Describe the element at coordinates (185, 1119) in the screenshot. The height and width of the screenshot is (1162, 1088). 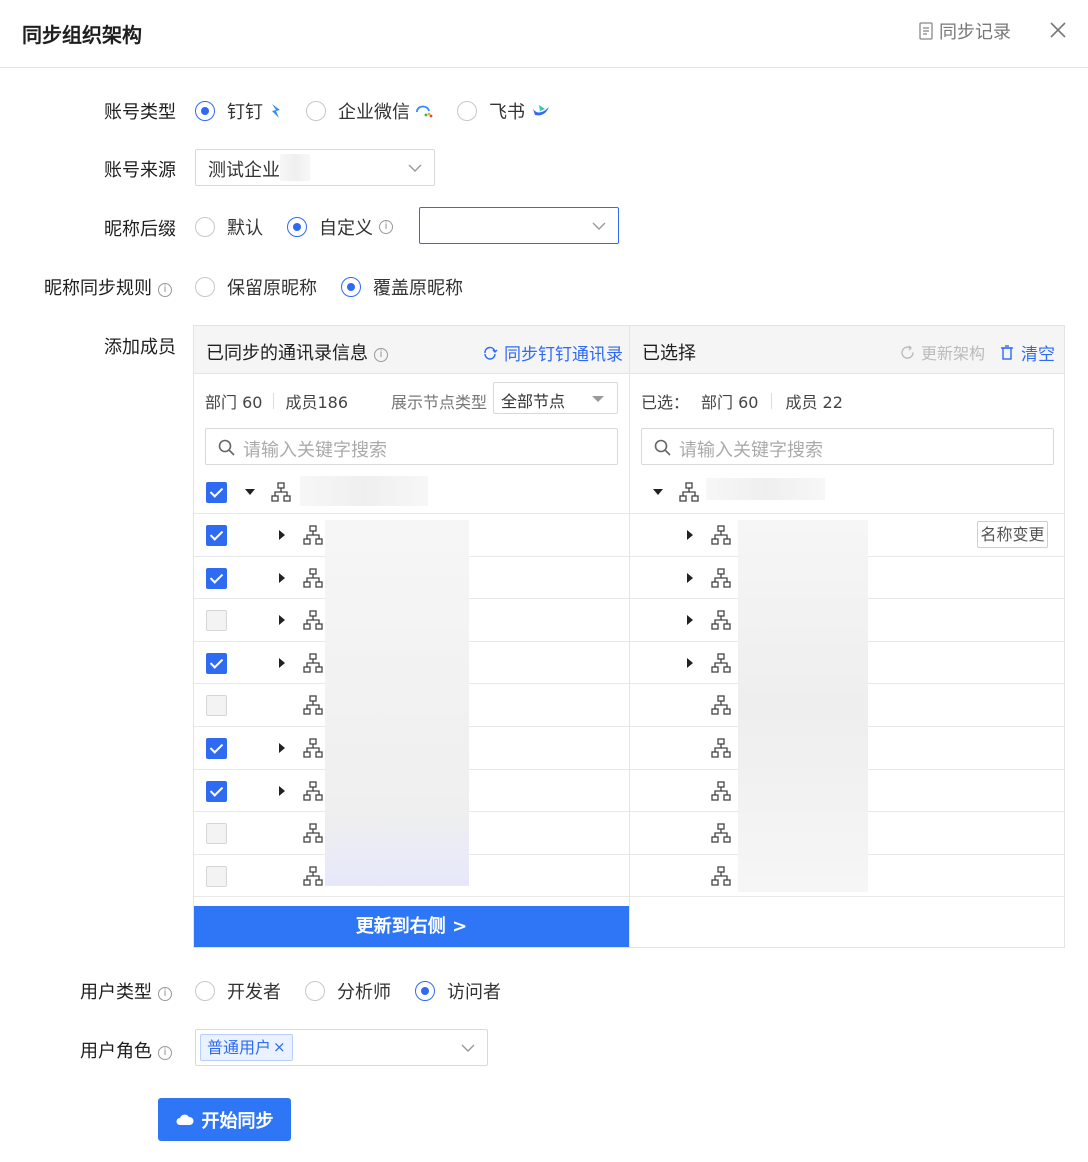
I see `cloud-icon` at that location.